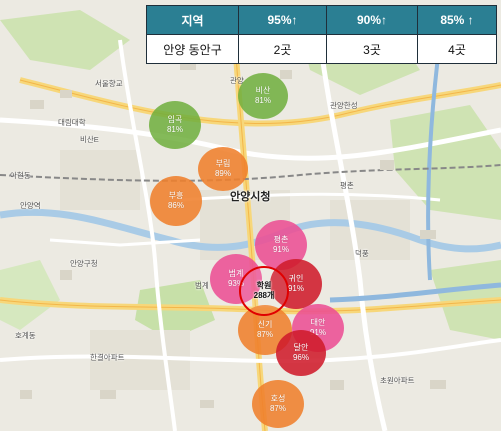  I want to click on bubble-hoseong: 호성 87%, so click(278, 404).